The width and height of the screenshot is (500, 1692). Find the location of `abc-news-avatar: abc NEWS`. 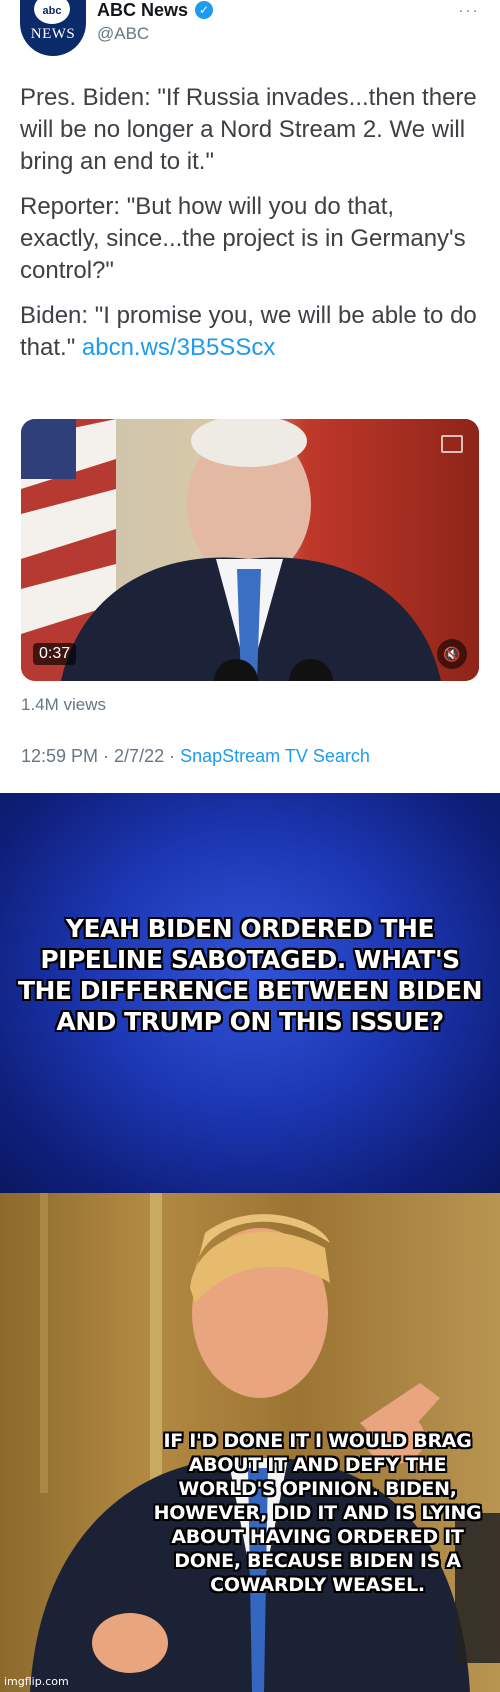

abc-news-avatar: abc NEWS is located at coordinates (53, 28).